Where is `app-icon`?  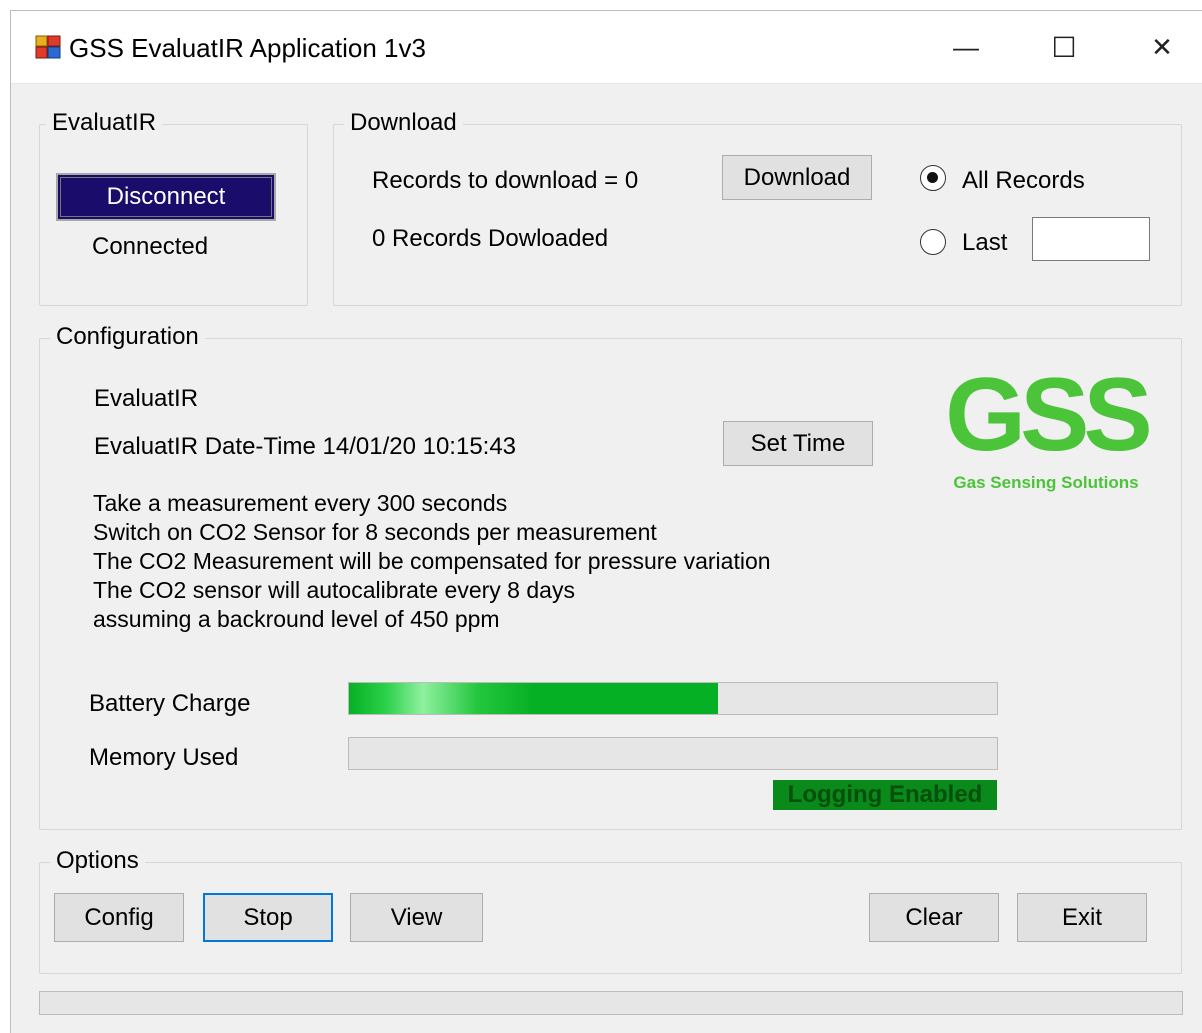 app-icon is located at coordinates (48, 47).